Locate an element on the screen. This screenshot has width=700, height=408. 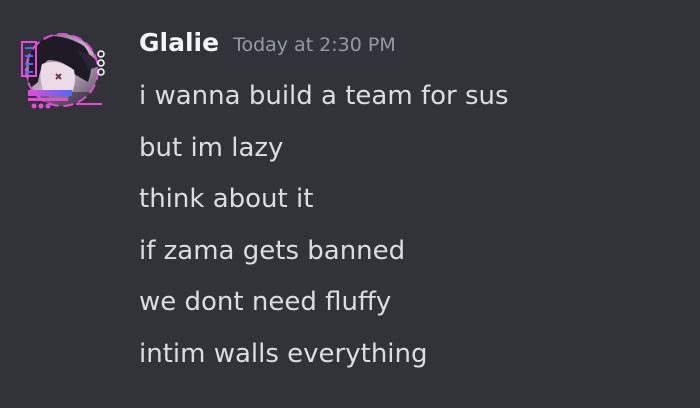
message-line: i wanna build a team for sus is located at coordinates (324, 96).